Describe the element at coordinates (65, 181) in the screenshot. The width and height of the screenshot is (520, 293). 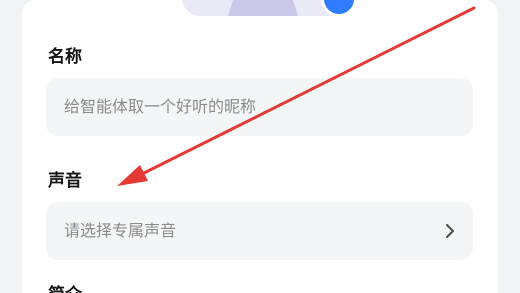
I see `voice-label: 声音` at that location.